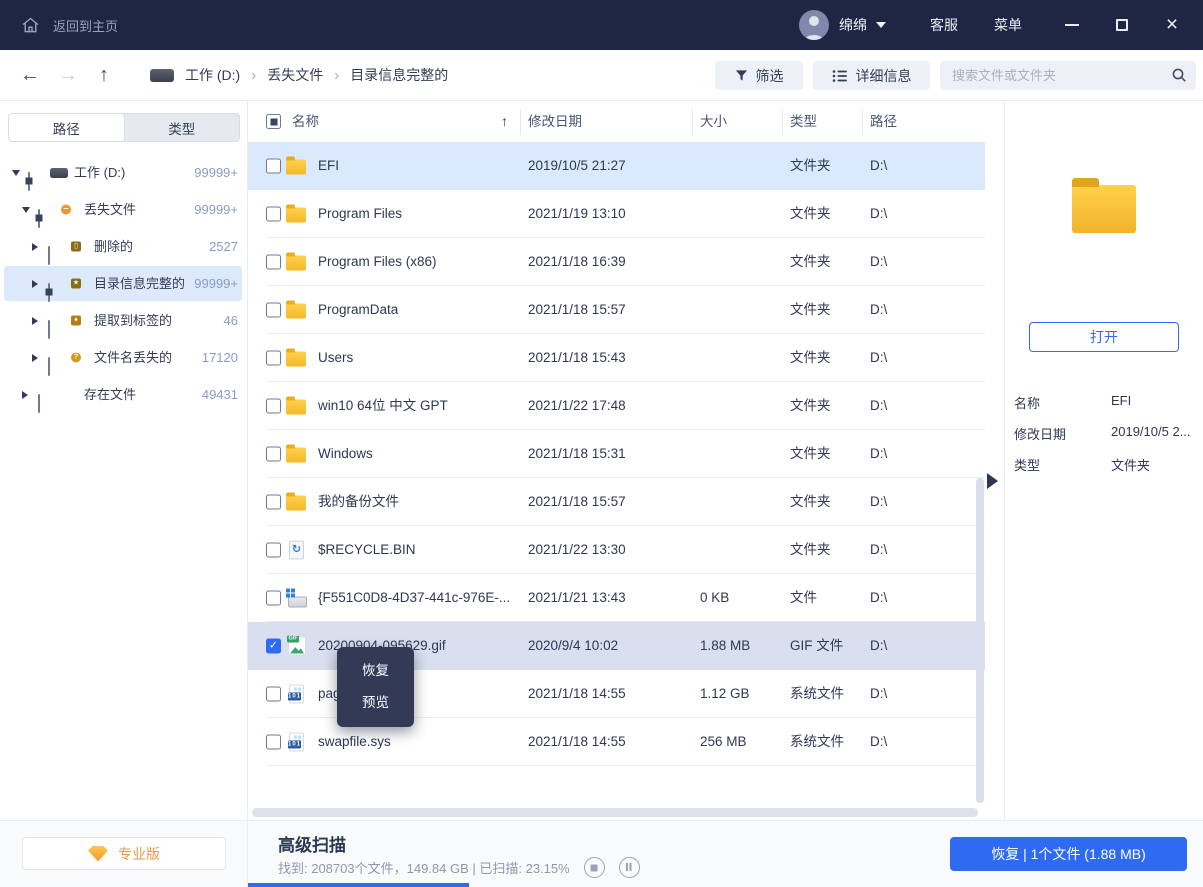  What do you see at coordinates (1104, 205) in the screenshot?
I see `preview-folder-icon` at bounding box center [1104, 205].